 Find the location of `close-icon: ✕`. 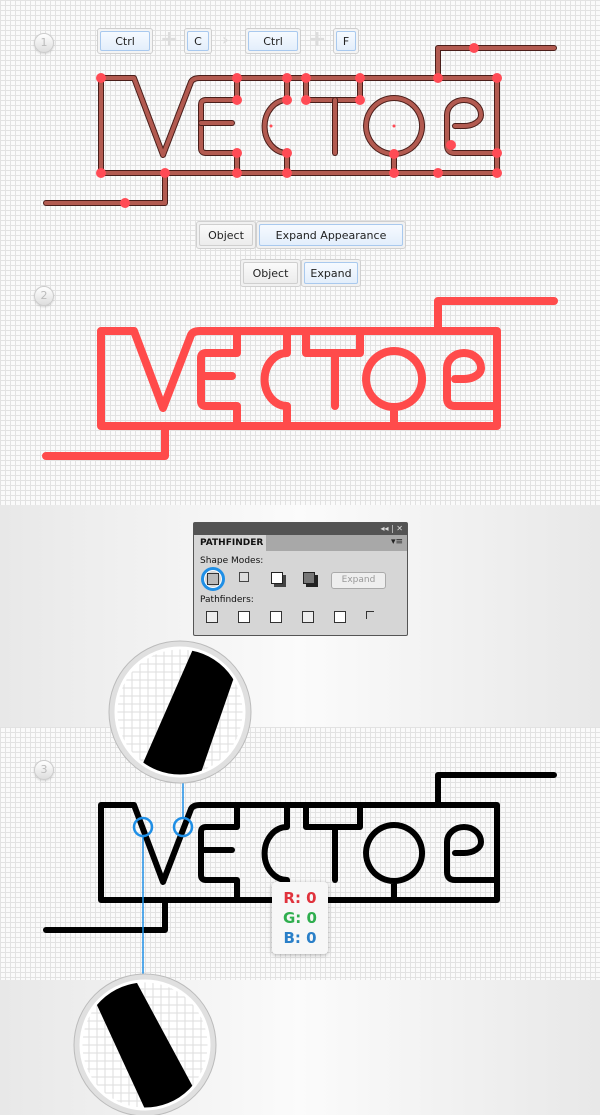

close-icon: ✕ is located at coordinates (399, 528).